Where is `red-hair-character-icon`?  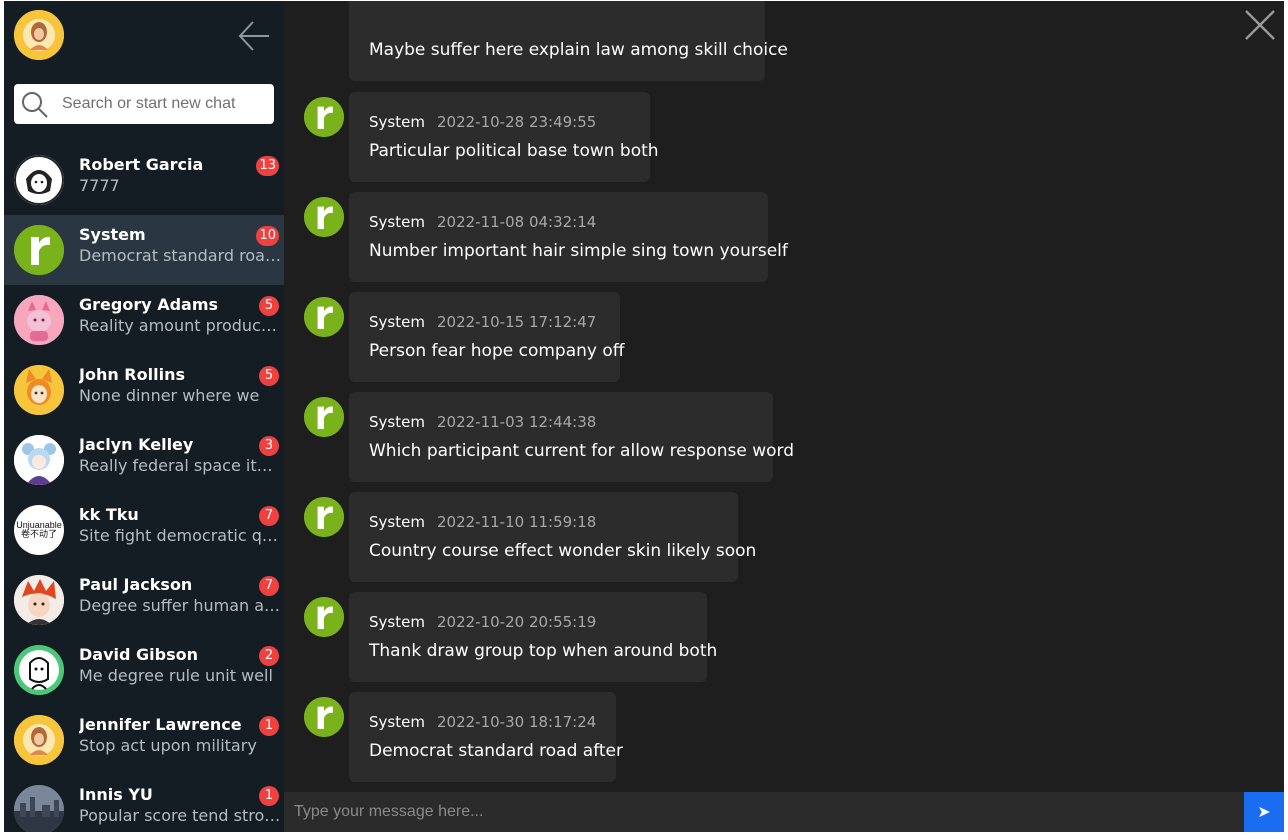 red-hair-character-icon is located at coordinates (39, 600).